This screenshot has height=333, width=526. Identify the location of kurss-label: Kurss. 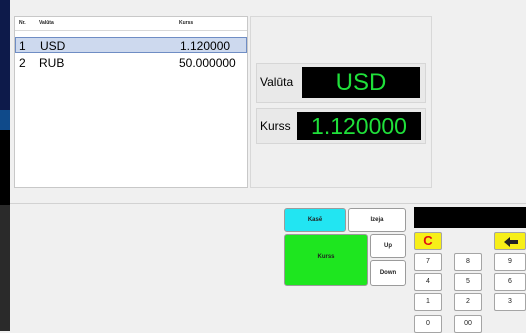
(275, 126).